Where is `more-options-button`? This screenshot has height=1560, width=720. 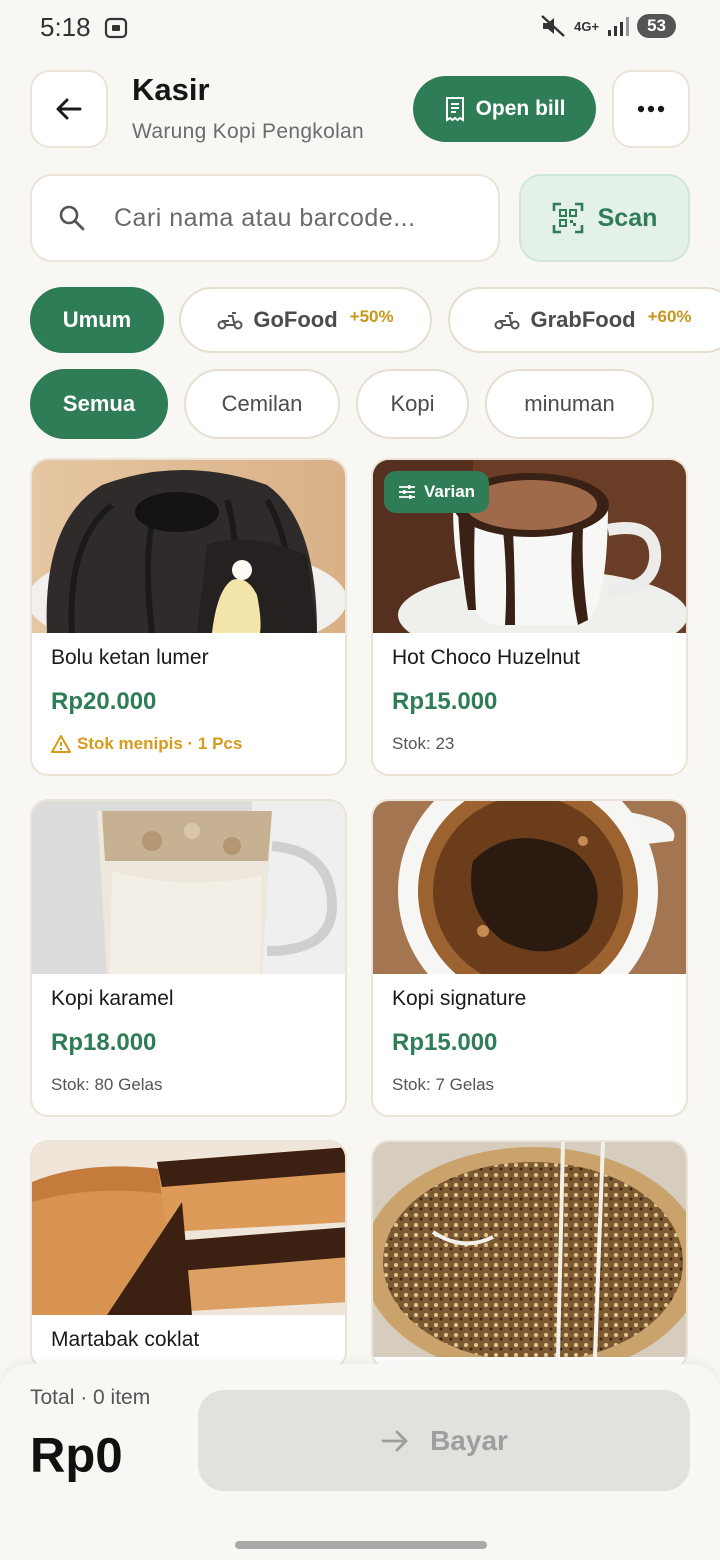 more-options-button is located at coordinates (651, 109).